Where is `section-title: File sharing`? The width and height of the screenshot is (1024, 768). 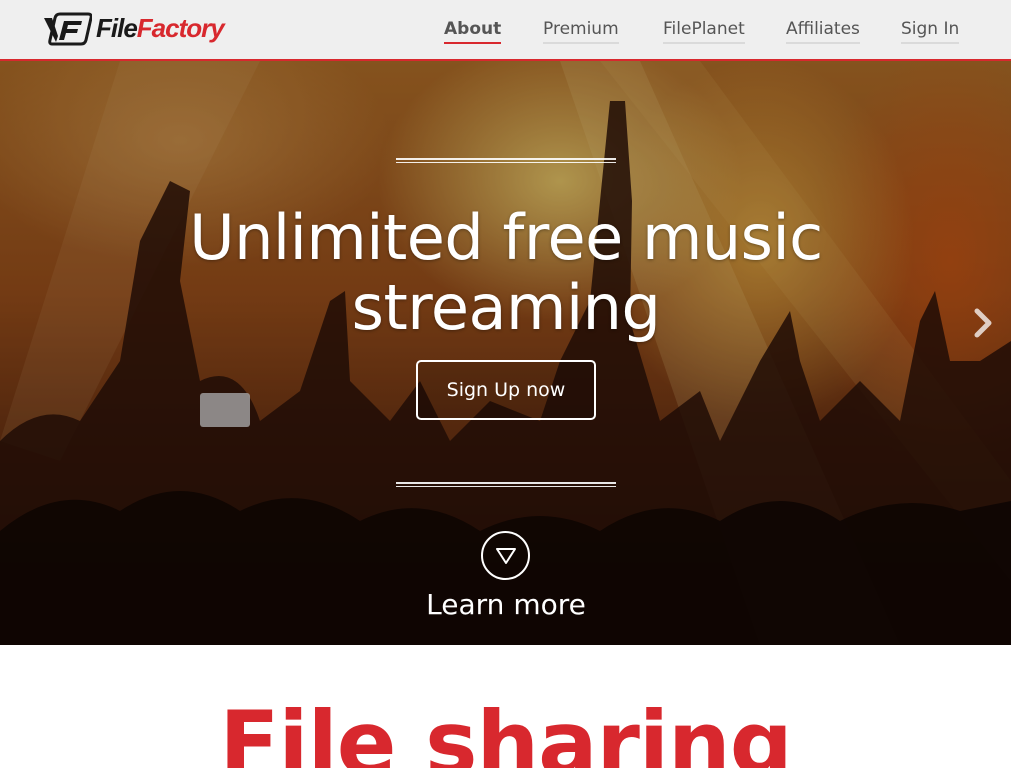
section-title: File sharing is located at coordinates (505, 730).